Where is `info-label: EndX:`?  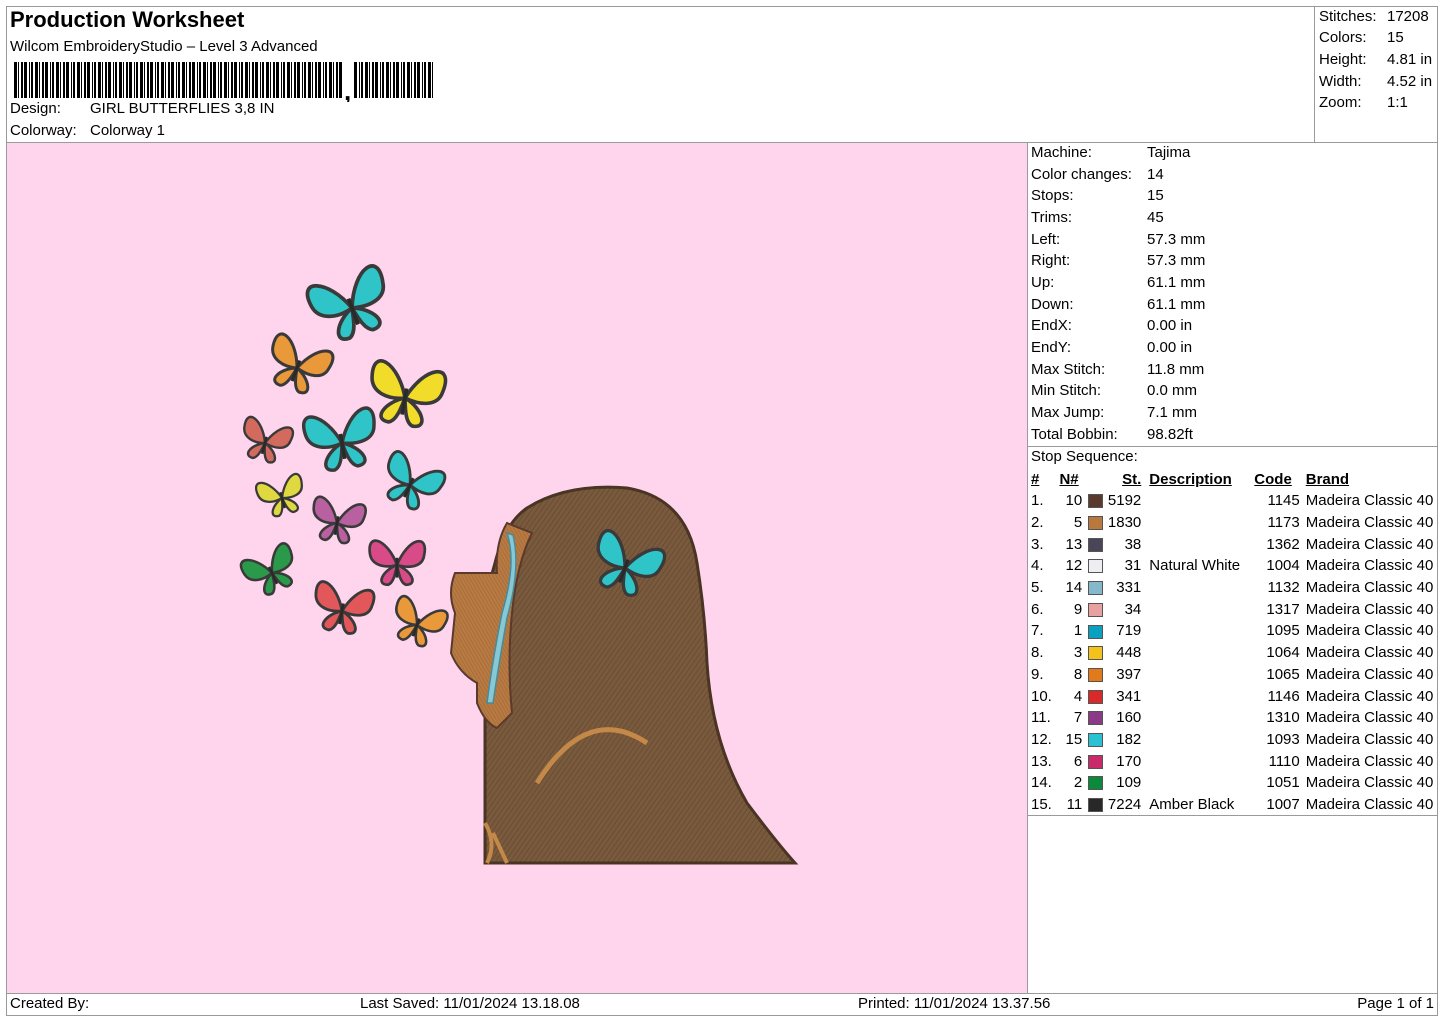
info-label: EndX: is located at coordinates (1051, 325).